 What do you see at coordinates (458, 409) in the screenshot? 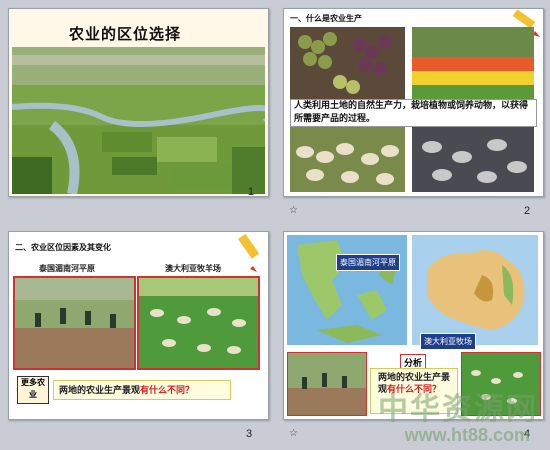
I see `watermark-text: 中华资源网` at bounding box center [458, 409].